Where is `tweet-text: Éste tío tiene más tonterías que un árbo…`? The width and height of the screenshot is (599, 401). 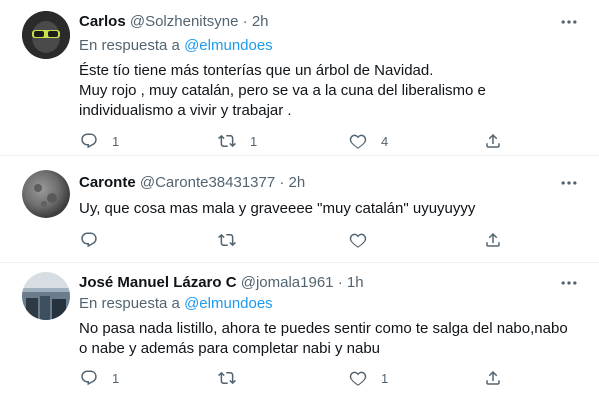 tweet-text: Éste tío tiene más tonterías que un árbo… is located at coordinates (282, 90).